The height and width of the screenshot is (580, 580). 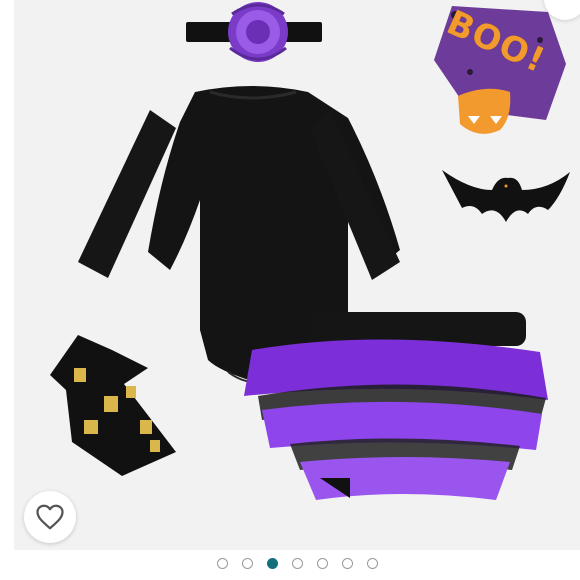 What do you see at coordinates (290, 568) in the screenshot?
I see `carousel-dots` at bounding box center [290, 568].